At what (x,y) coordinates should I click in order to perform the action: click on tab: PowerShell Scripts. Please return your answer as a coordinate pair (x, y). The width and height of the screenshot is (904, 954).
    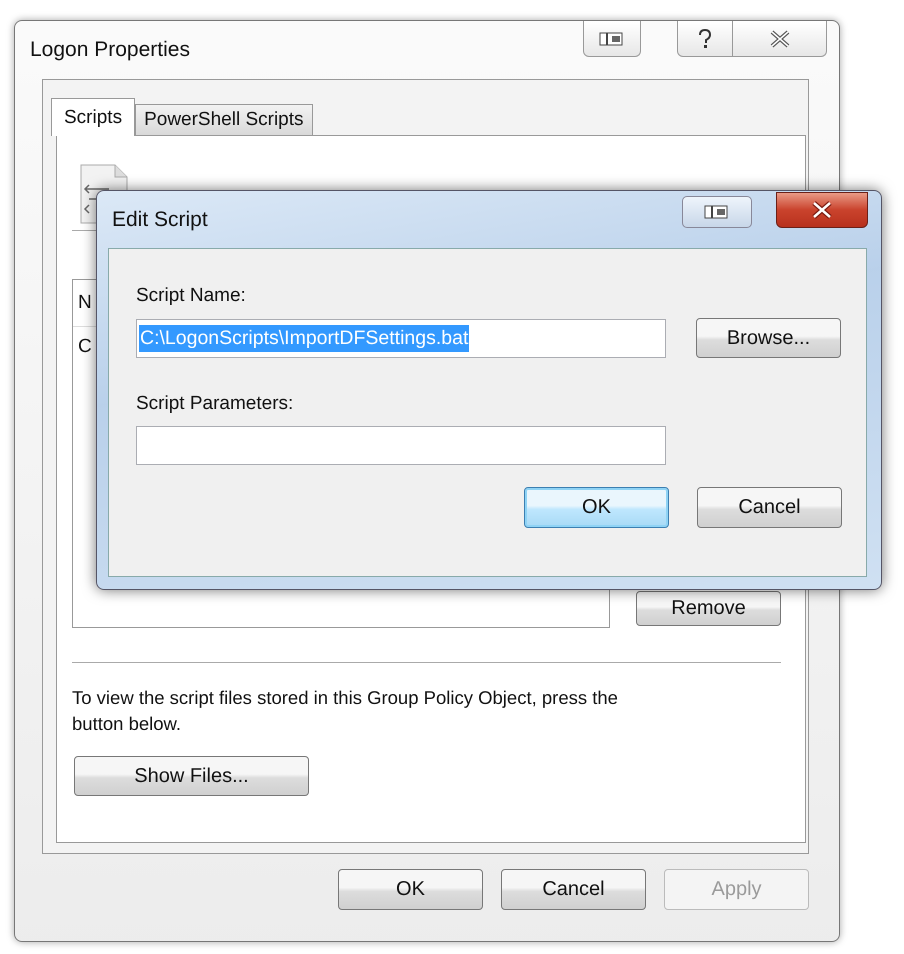
    Looking at the image, I should click on (224, 119).